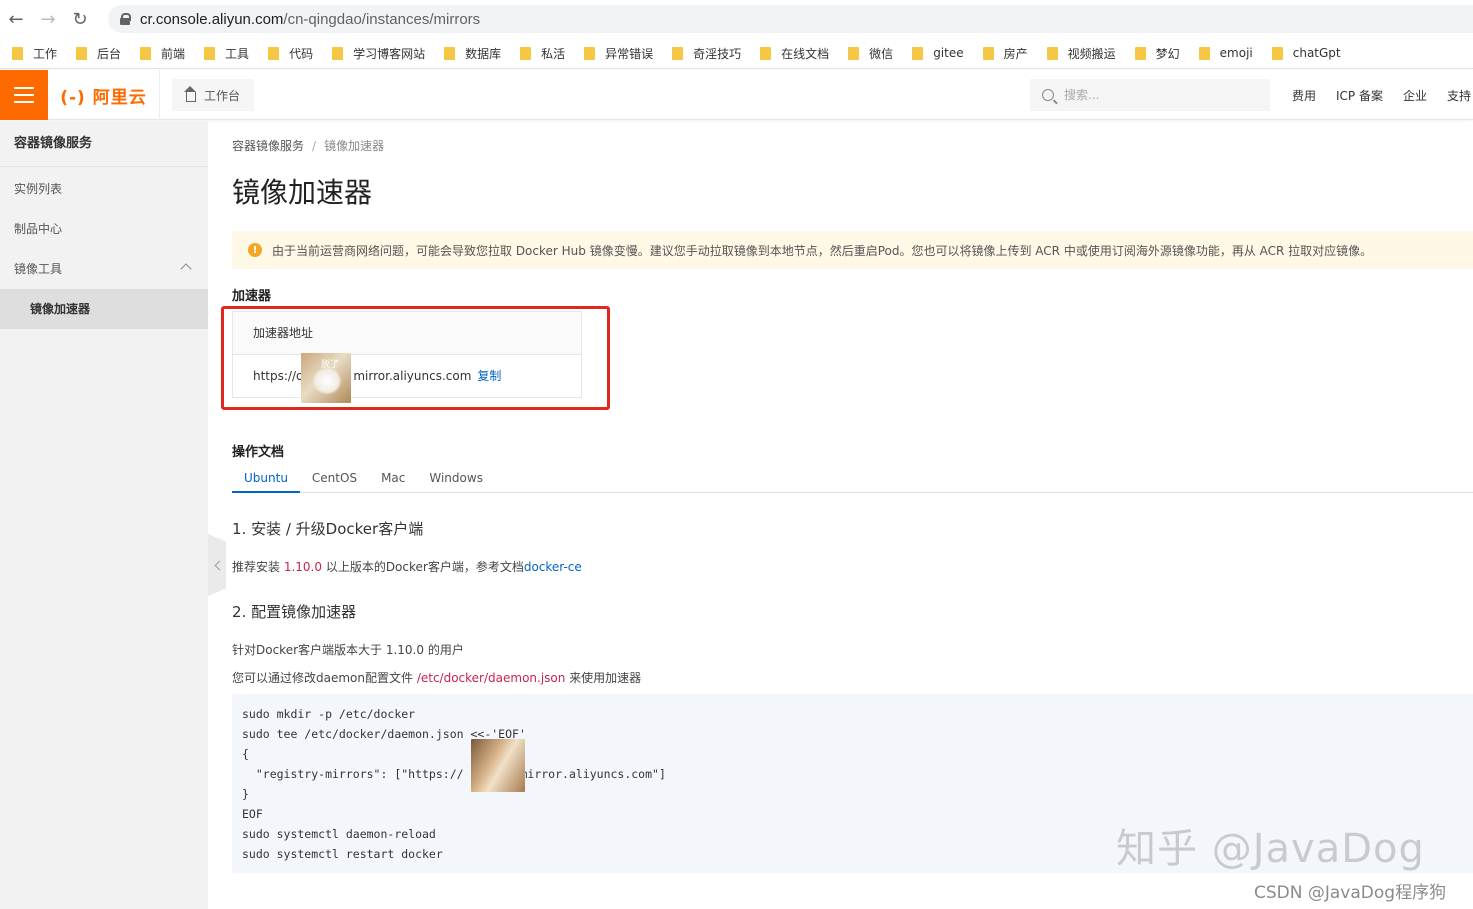 This screenshot has height=909, width=1473. What do you see at coordinates (308, 145) in the screenshot?
I see `breadcrumb: 容器镜像服务 / 镜像加速器` at bounding box center [308, 145].